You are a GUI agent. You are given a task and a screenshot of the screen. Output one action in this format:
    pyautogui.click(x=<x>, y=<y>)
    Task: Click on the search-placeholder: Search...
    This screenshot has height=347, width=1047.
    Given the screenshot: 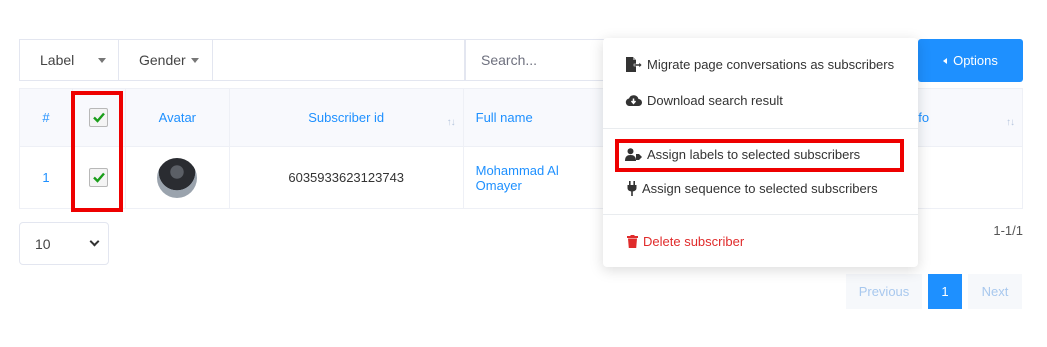 What is the action you would take?
    pyautogui.click(x=509, y=60)
    